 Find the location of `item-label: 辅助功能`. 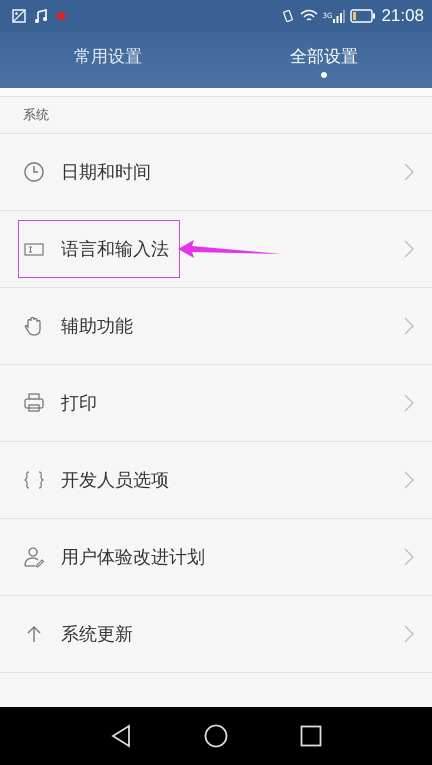

item-label: 辅助功能 is located at coordinates (97, 326).